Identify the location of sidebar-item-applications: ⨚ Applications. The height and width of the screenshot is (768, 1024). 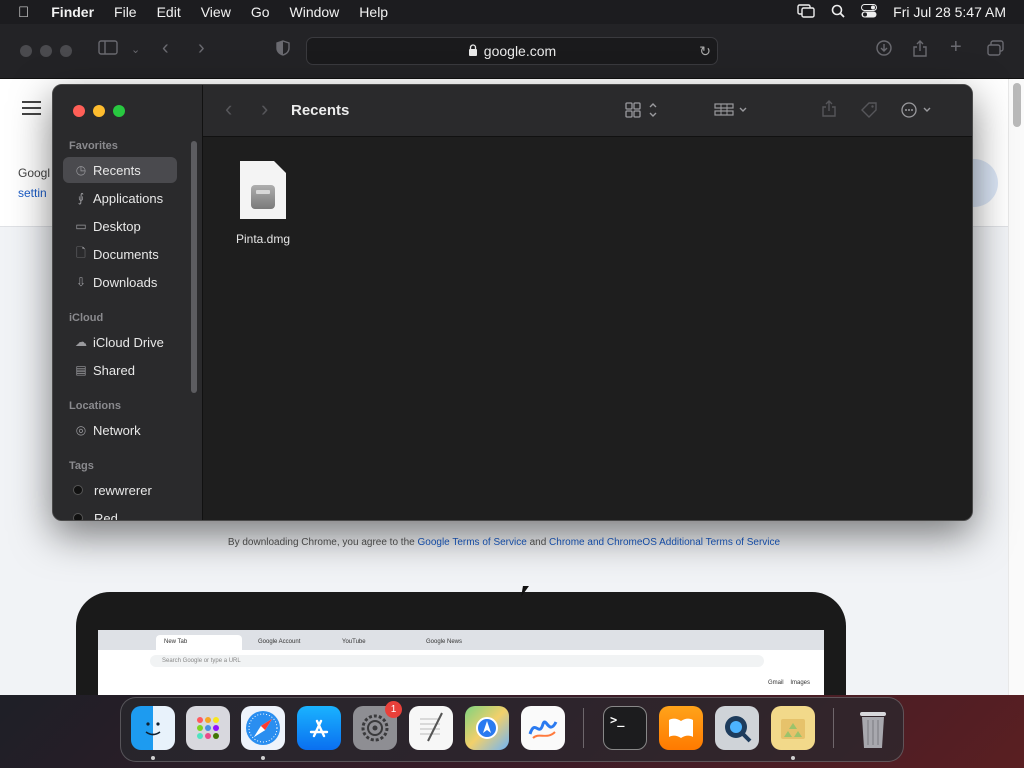
(120, 198).